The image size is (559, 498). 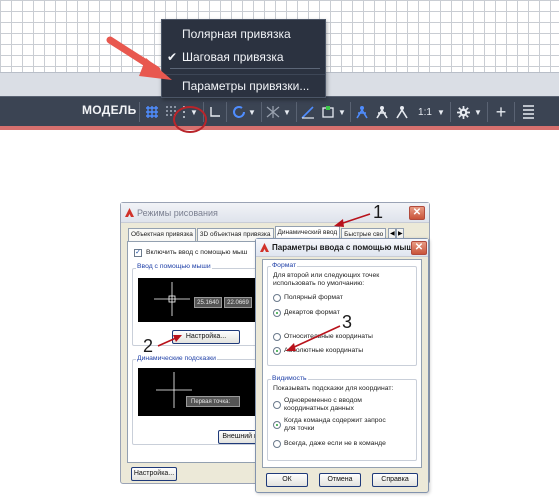 I want to click on object-snap-tracking-icon, so click(x=308, y=112).